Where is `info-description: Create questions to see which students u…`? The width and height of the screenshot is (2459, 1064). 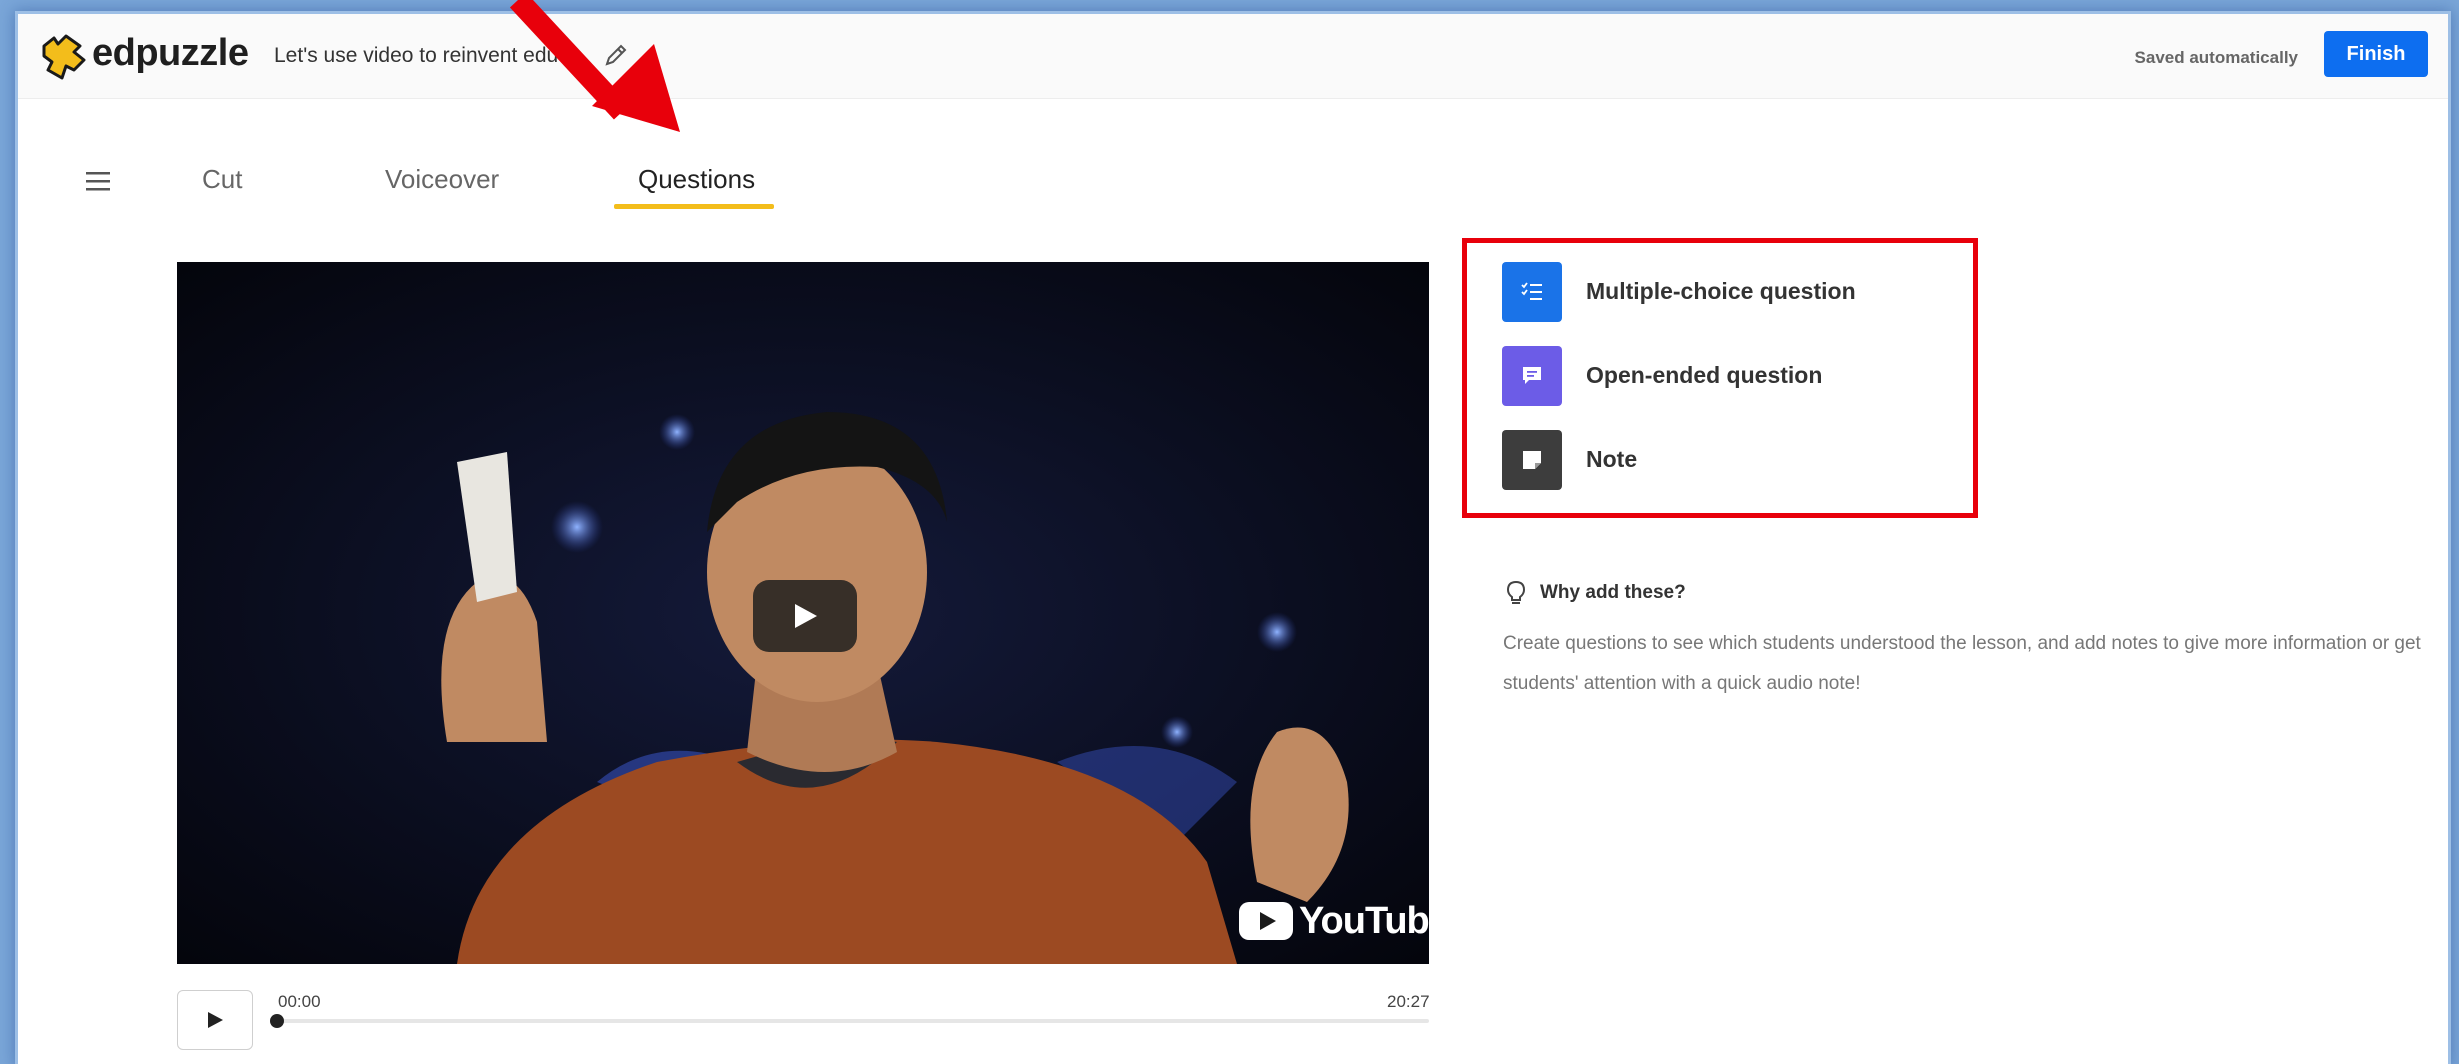
info-description: Create questions to see which students u… is located at coordinates (1962, 663).